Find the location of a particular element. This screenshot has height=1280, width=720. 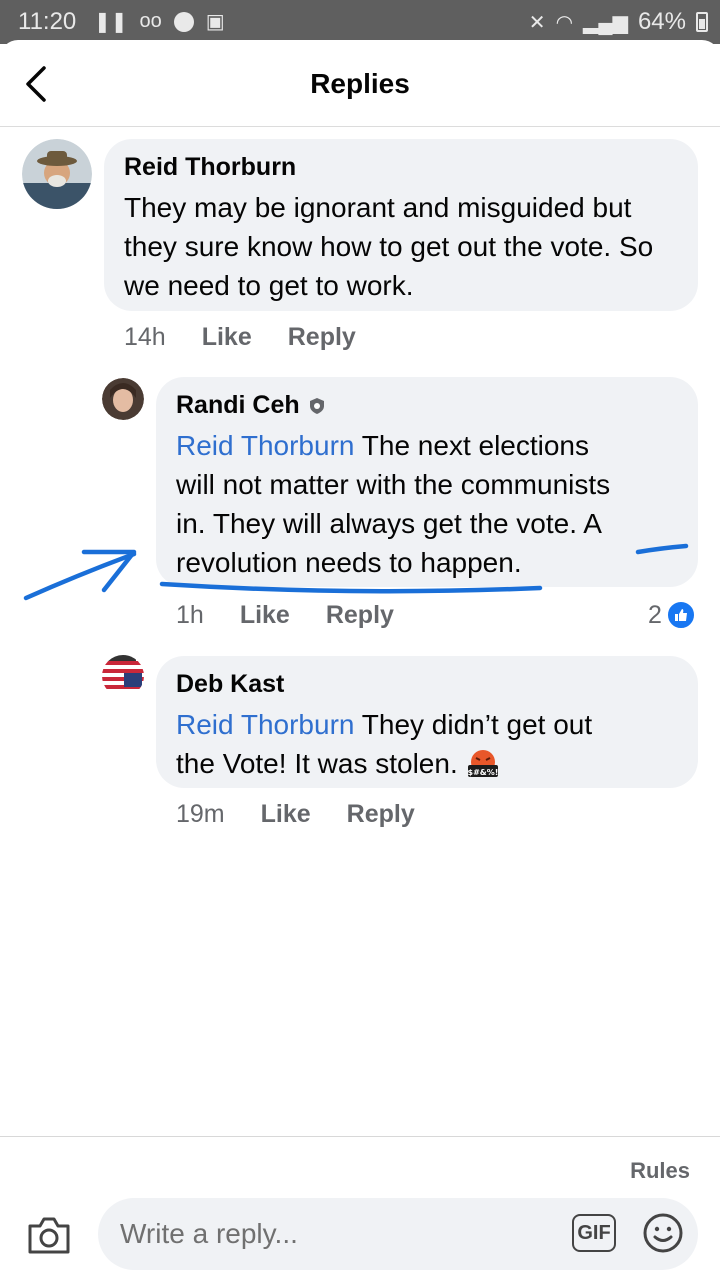

status-bar: 11:20 ❚❚ oo ▣ ✕ ◠ ▂▄▆ 64% is located at coordinates (360, 22).